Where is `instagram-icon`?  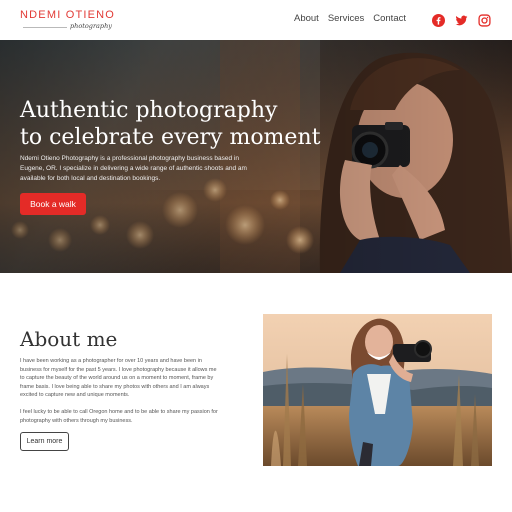
instagram-icon is located at coordinates (484, 19).